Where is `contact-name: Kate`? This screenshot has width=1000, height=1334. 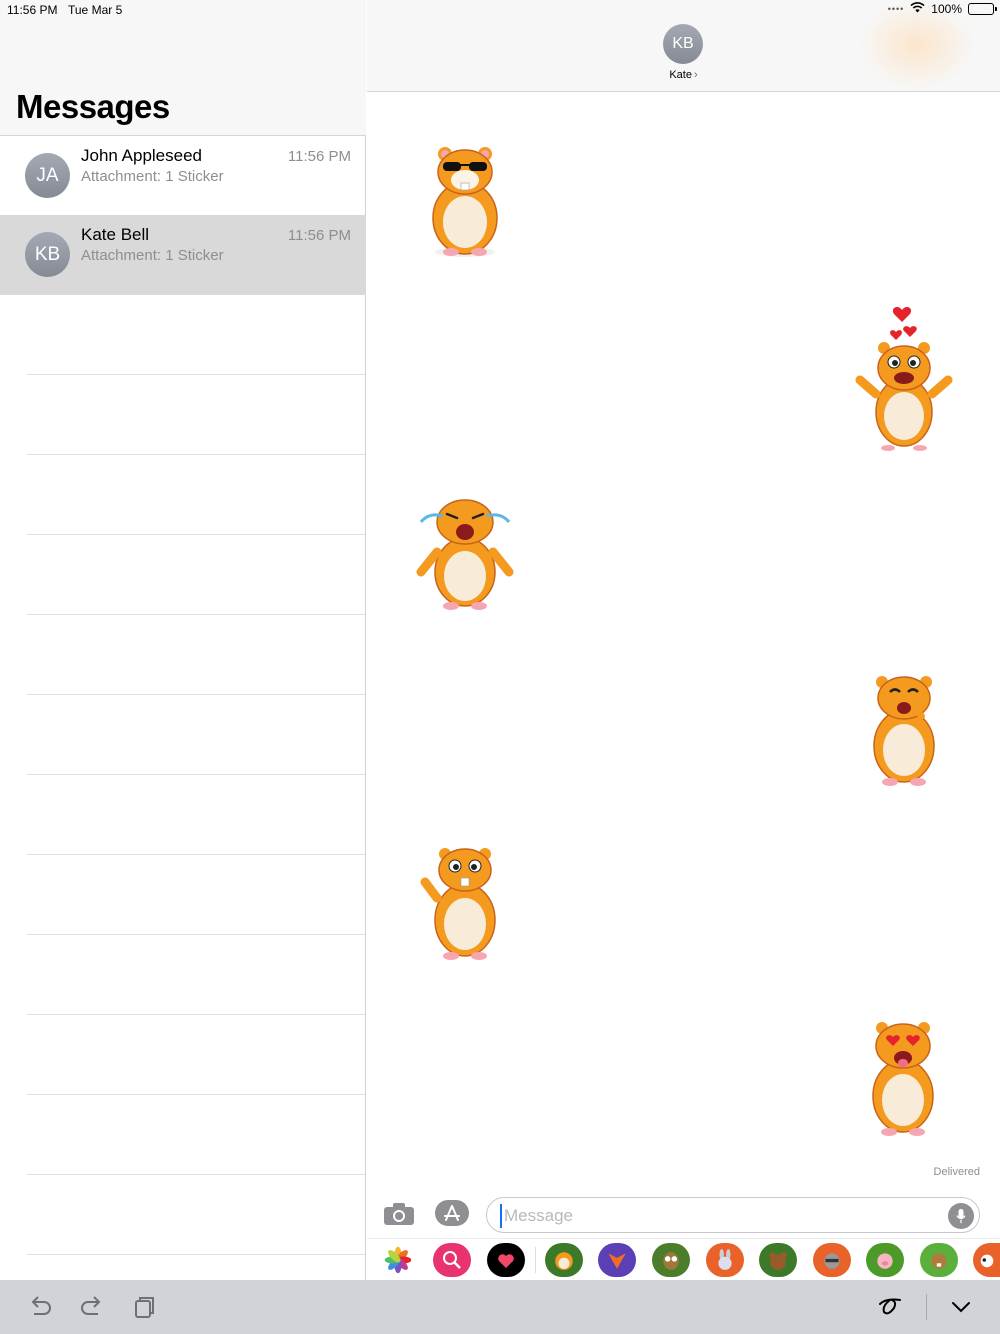
contact-name: Kate is located at coordinates (680, 75).